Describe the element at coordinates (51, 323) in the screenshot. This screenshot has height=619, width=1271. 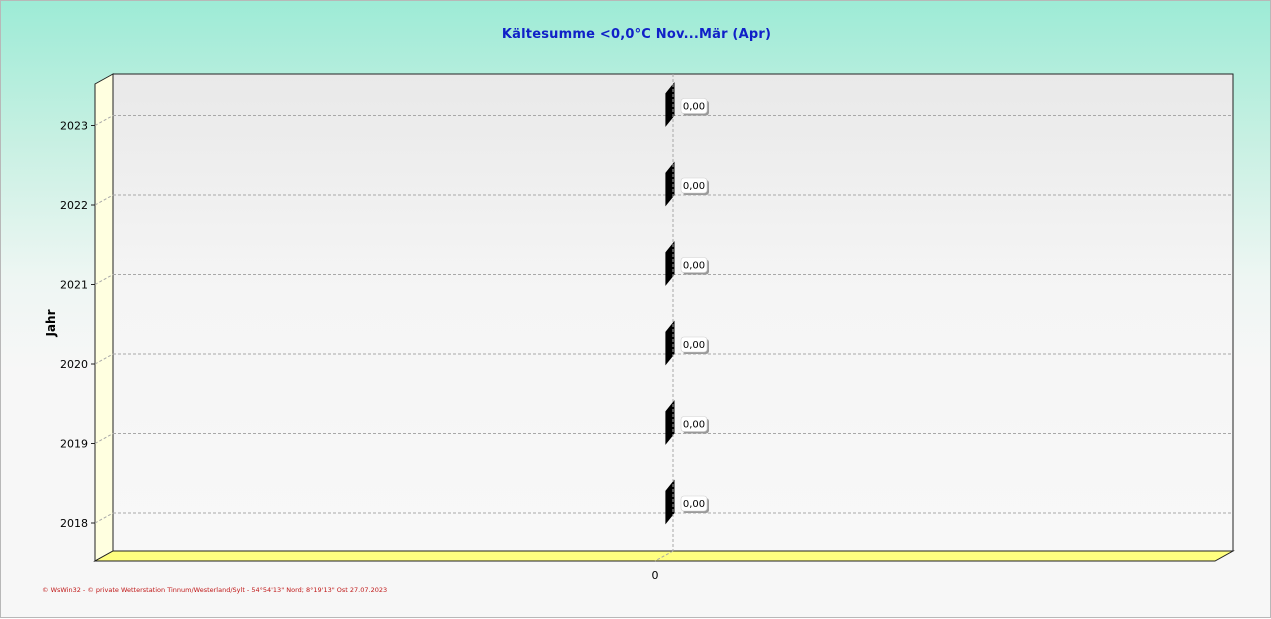
I see `y-axis-title: Jahr` at that location.